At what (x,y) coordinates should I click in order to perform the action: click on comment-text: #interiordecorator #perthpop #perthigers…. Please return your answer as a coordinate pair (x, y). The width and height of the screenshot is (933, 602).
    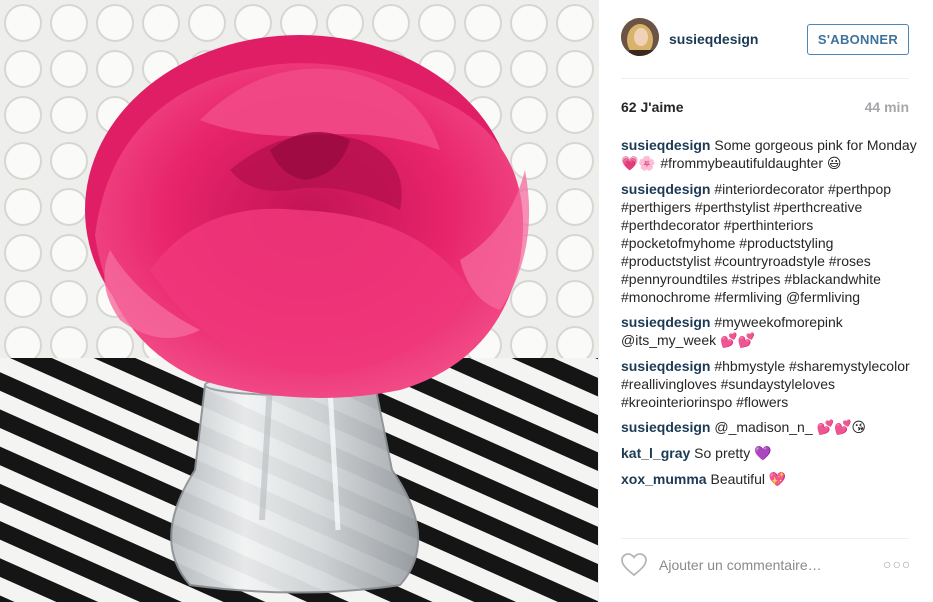
    Looking at the image, I should click on (756, 243).